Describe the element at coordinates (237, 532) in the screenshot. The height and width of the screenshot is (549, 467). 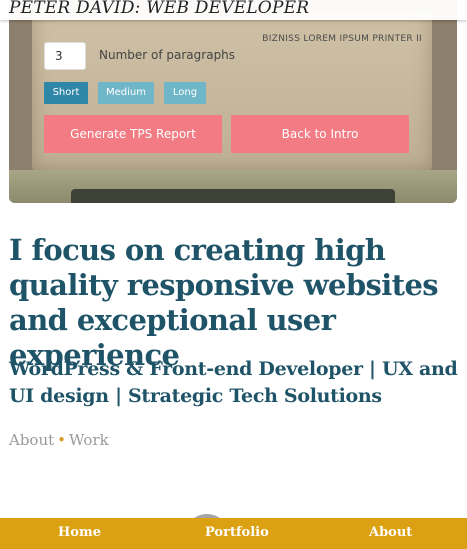
I see `nav-portfolio: Portfolio` at that location.